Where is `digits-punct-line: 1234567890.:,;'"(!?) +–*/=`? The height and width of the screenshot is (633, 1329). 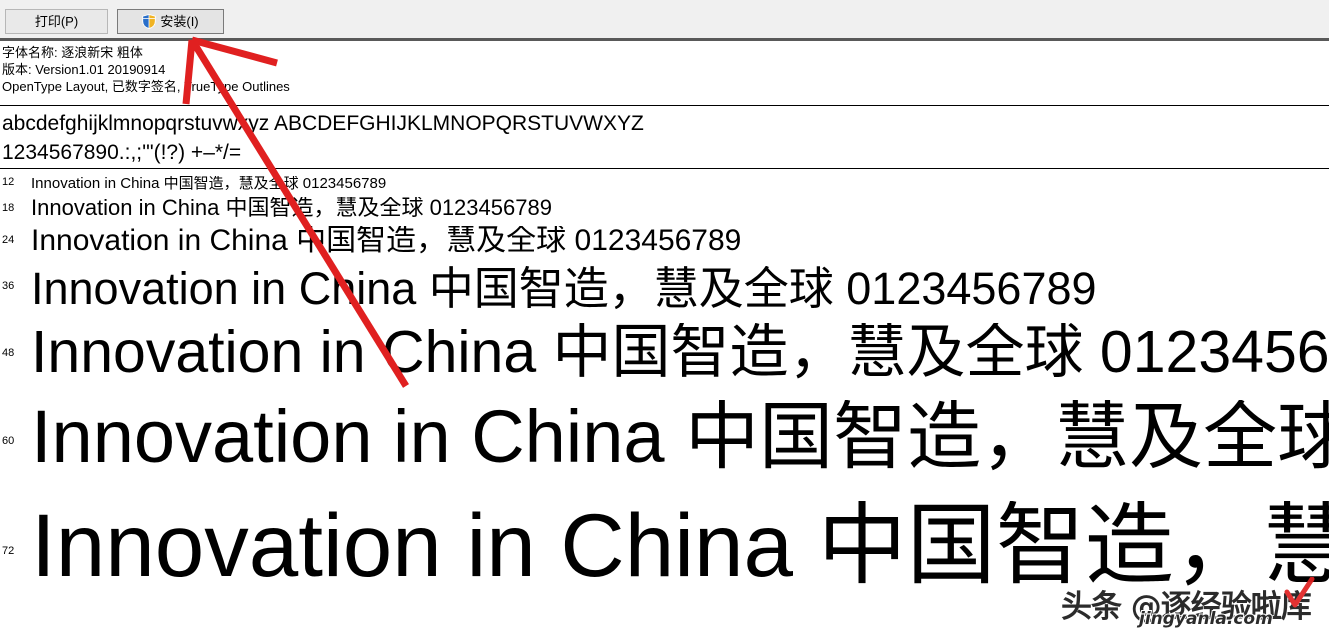
digits-punct-line: 1234567890.:,;'"(!?) +–*/= is located at coordinates (122, 152).